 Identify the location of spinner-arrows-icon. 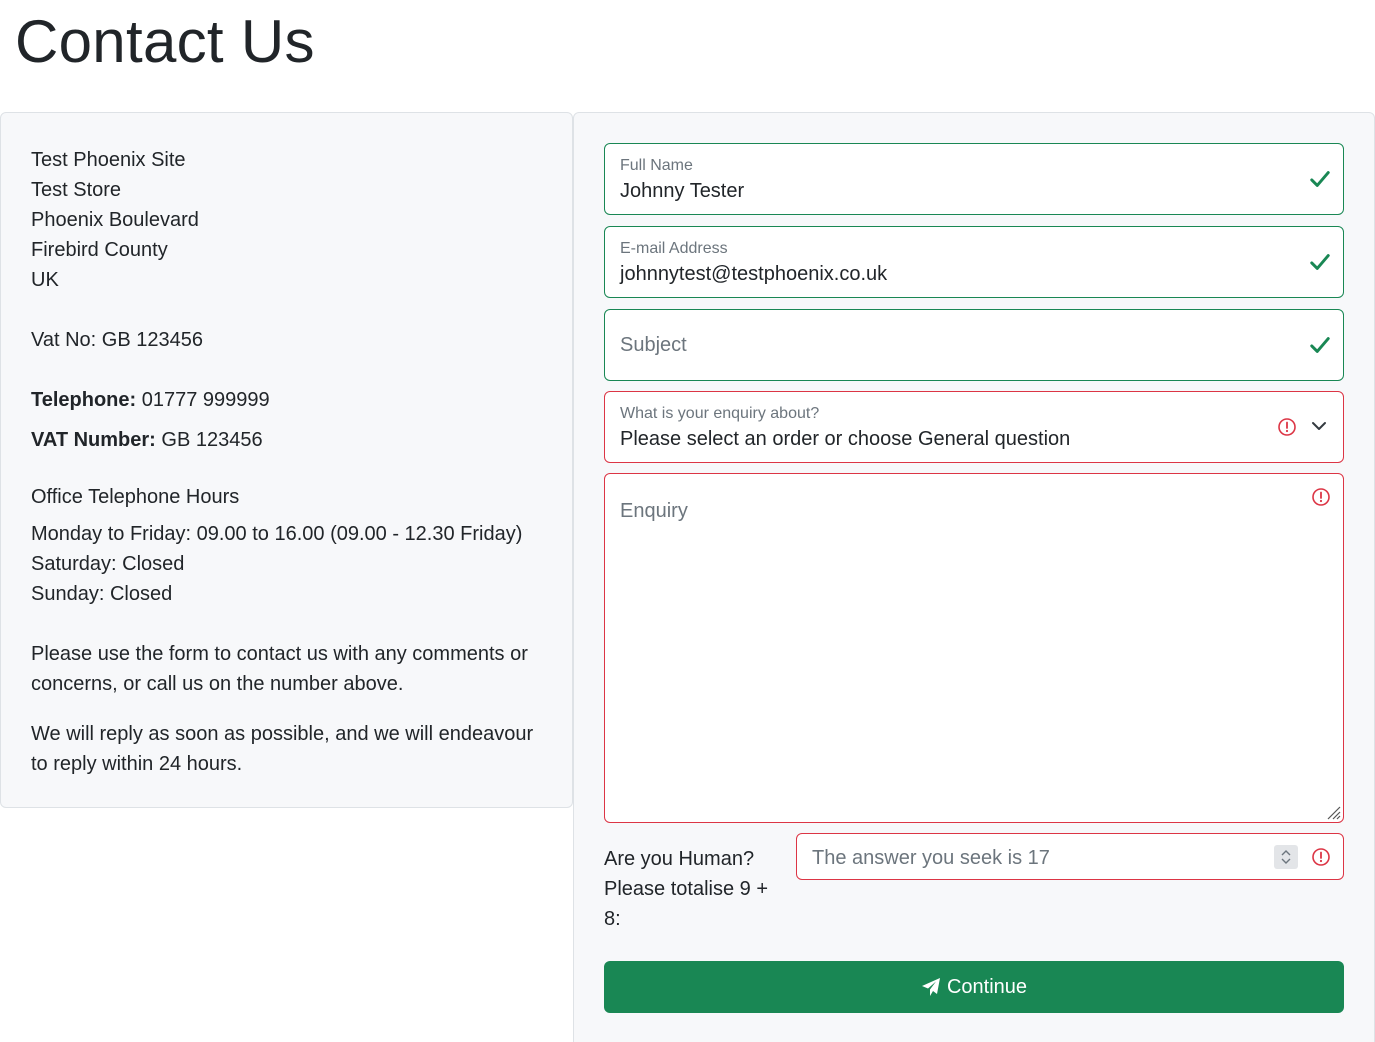
(1286, 857).